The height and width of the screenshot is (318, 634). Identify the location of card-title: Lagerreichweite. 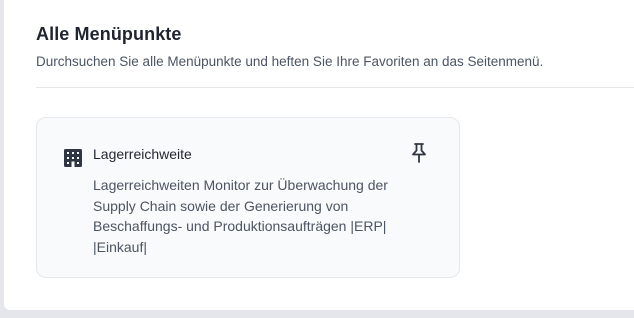
(142, 154).